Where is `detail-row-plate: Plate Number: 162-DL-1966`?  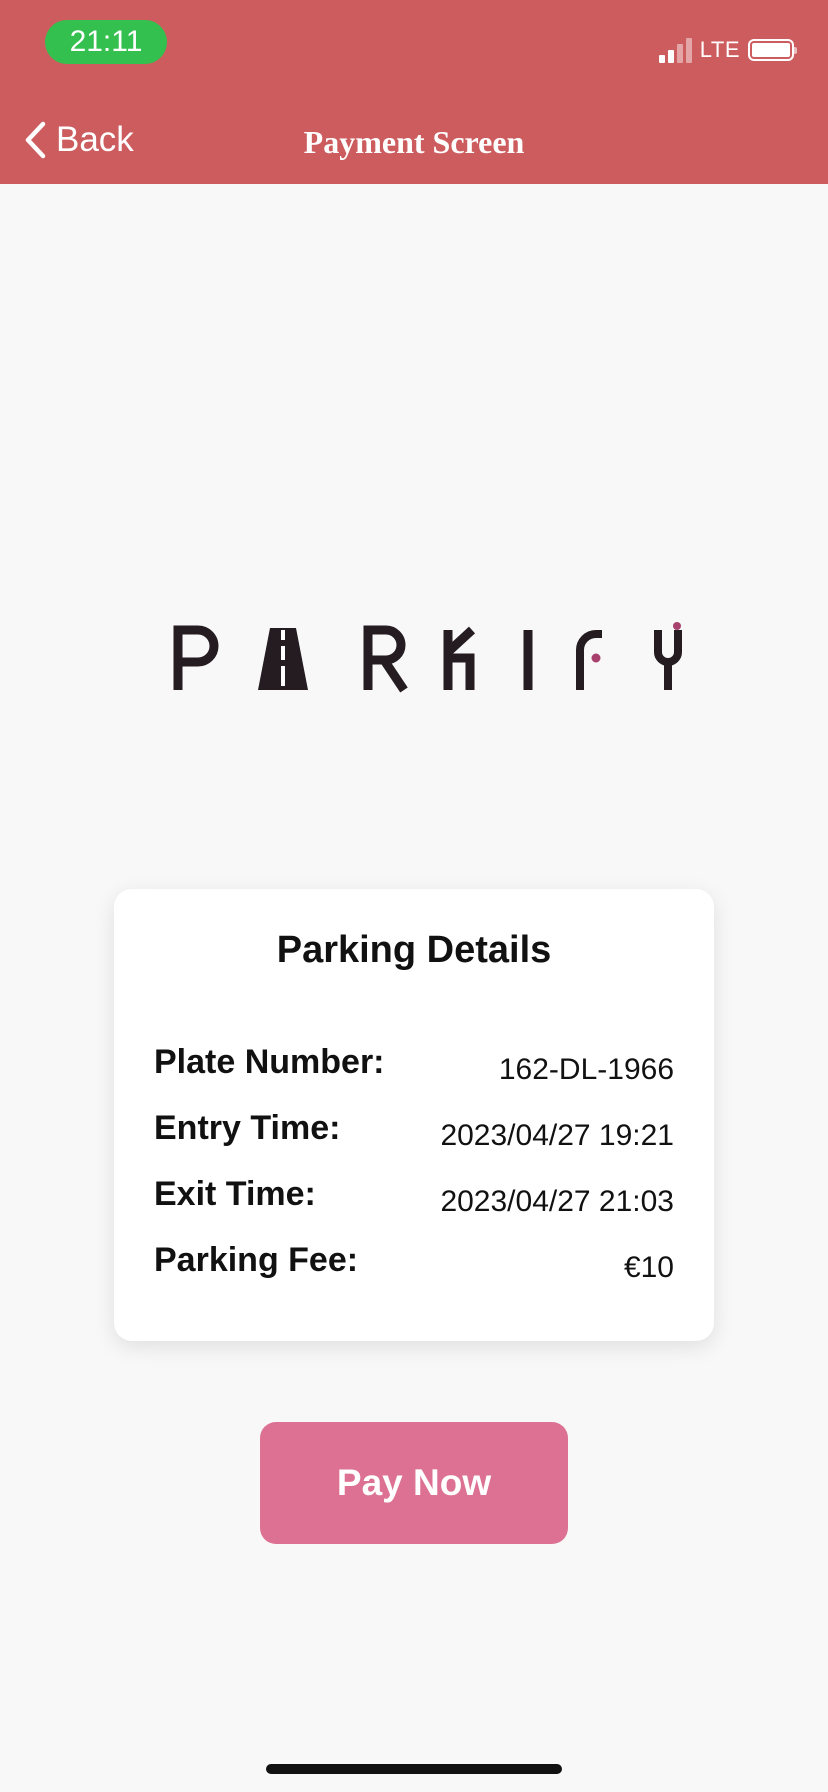 detail-row-plate: Plate Number: 162-DL-1966 is located at coordinates (414, 1068).